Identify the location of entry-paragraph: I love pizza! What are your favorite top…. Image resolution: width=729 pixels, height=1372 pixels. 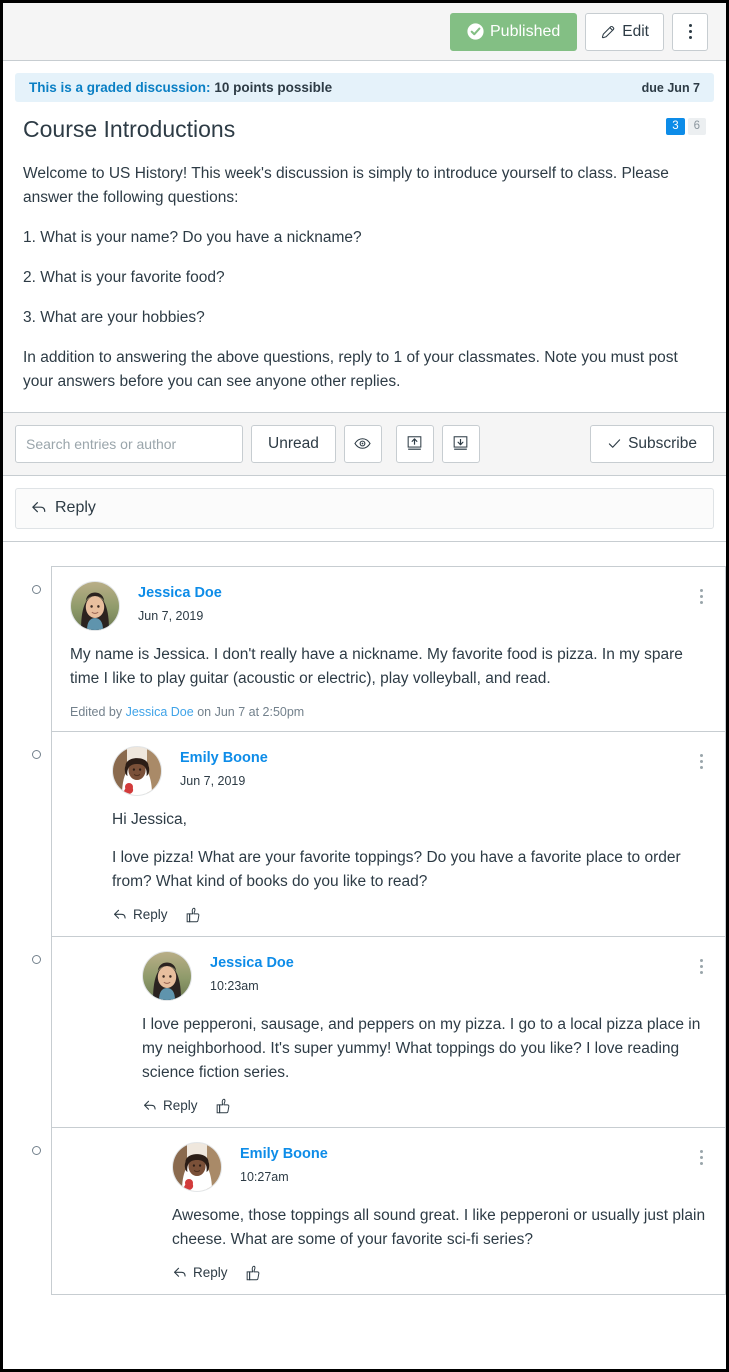
(396, 869).